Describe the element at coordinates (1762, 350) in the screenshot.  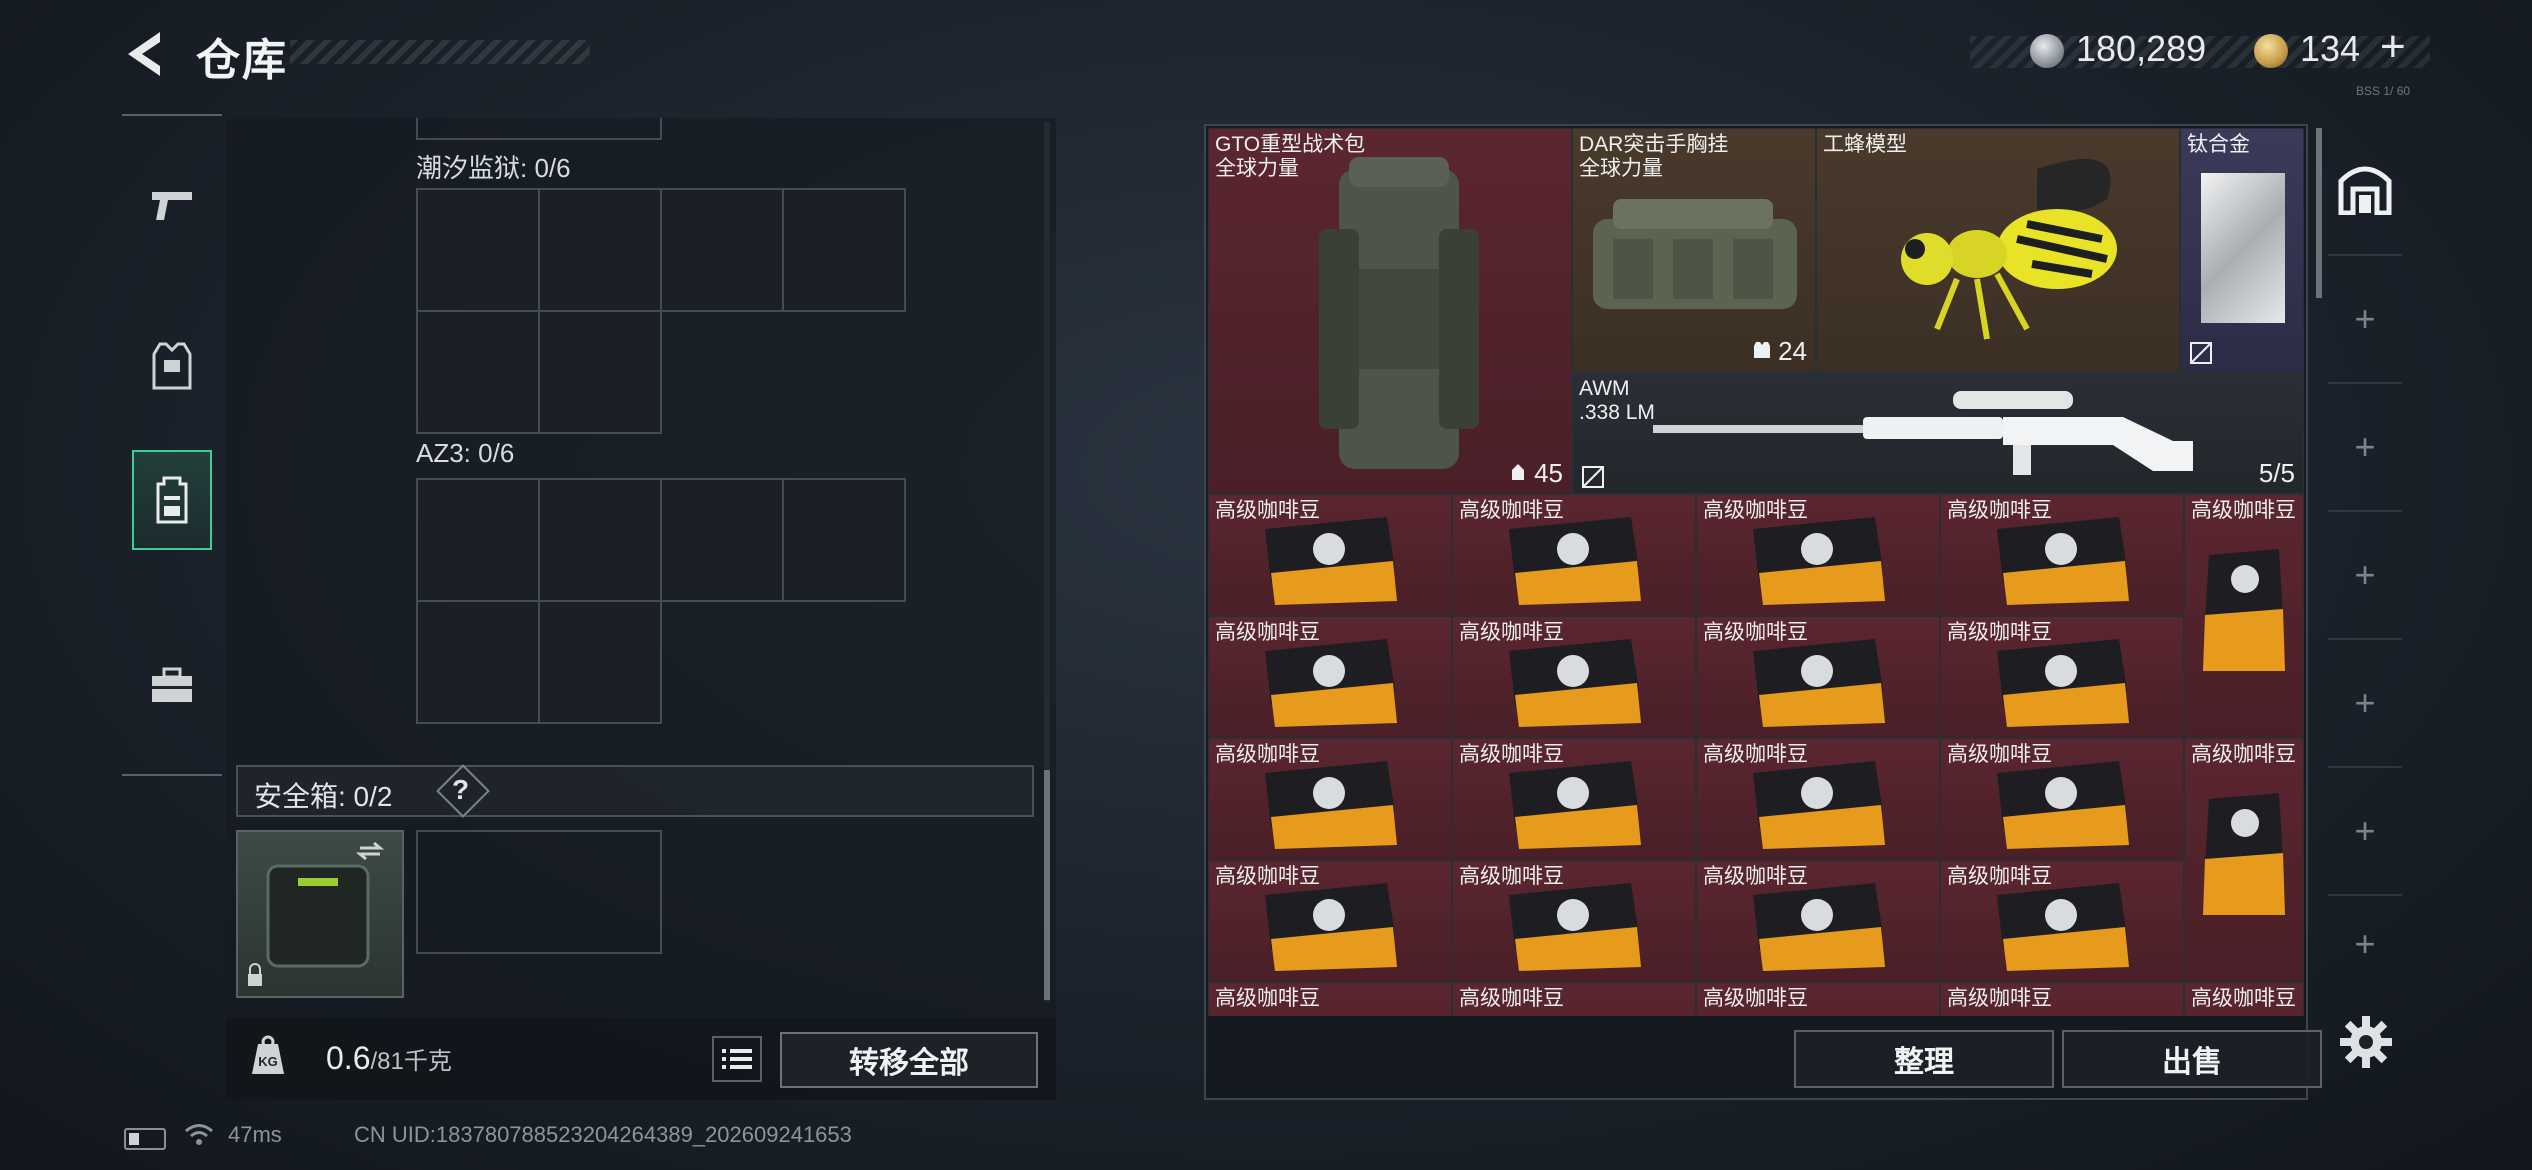
I see `vest-capacity-icon` at that location.